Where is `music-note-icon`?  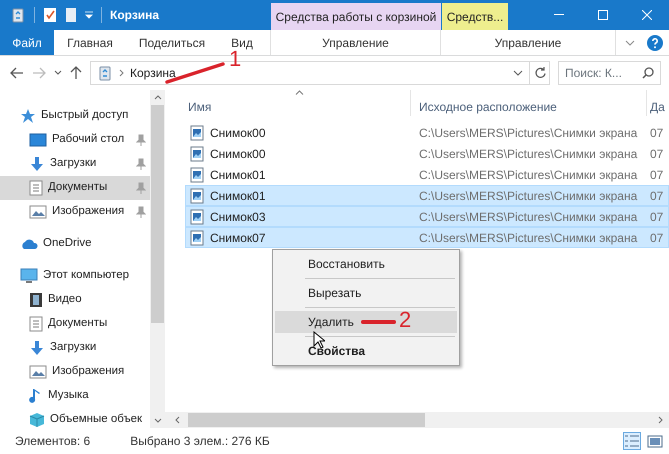
music-note-icon is located at coordinates (36, 396).